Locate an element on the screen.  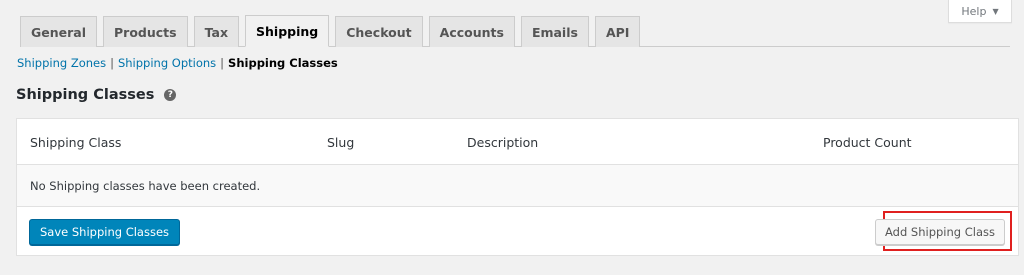
column-header-slug: Slug is located at coordinates (341, 142).